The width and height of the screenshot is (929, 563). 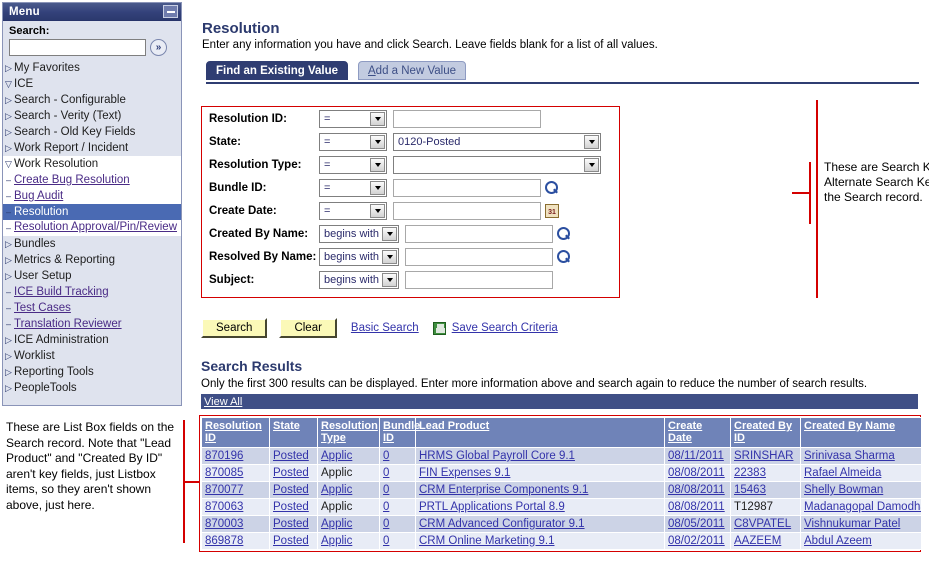 I want to click on sidebar-item-my-favorites: ▷ My Favorites, so click(x=92, y=68).